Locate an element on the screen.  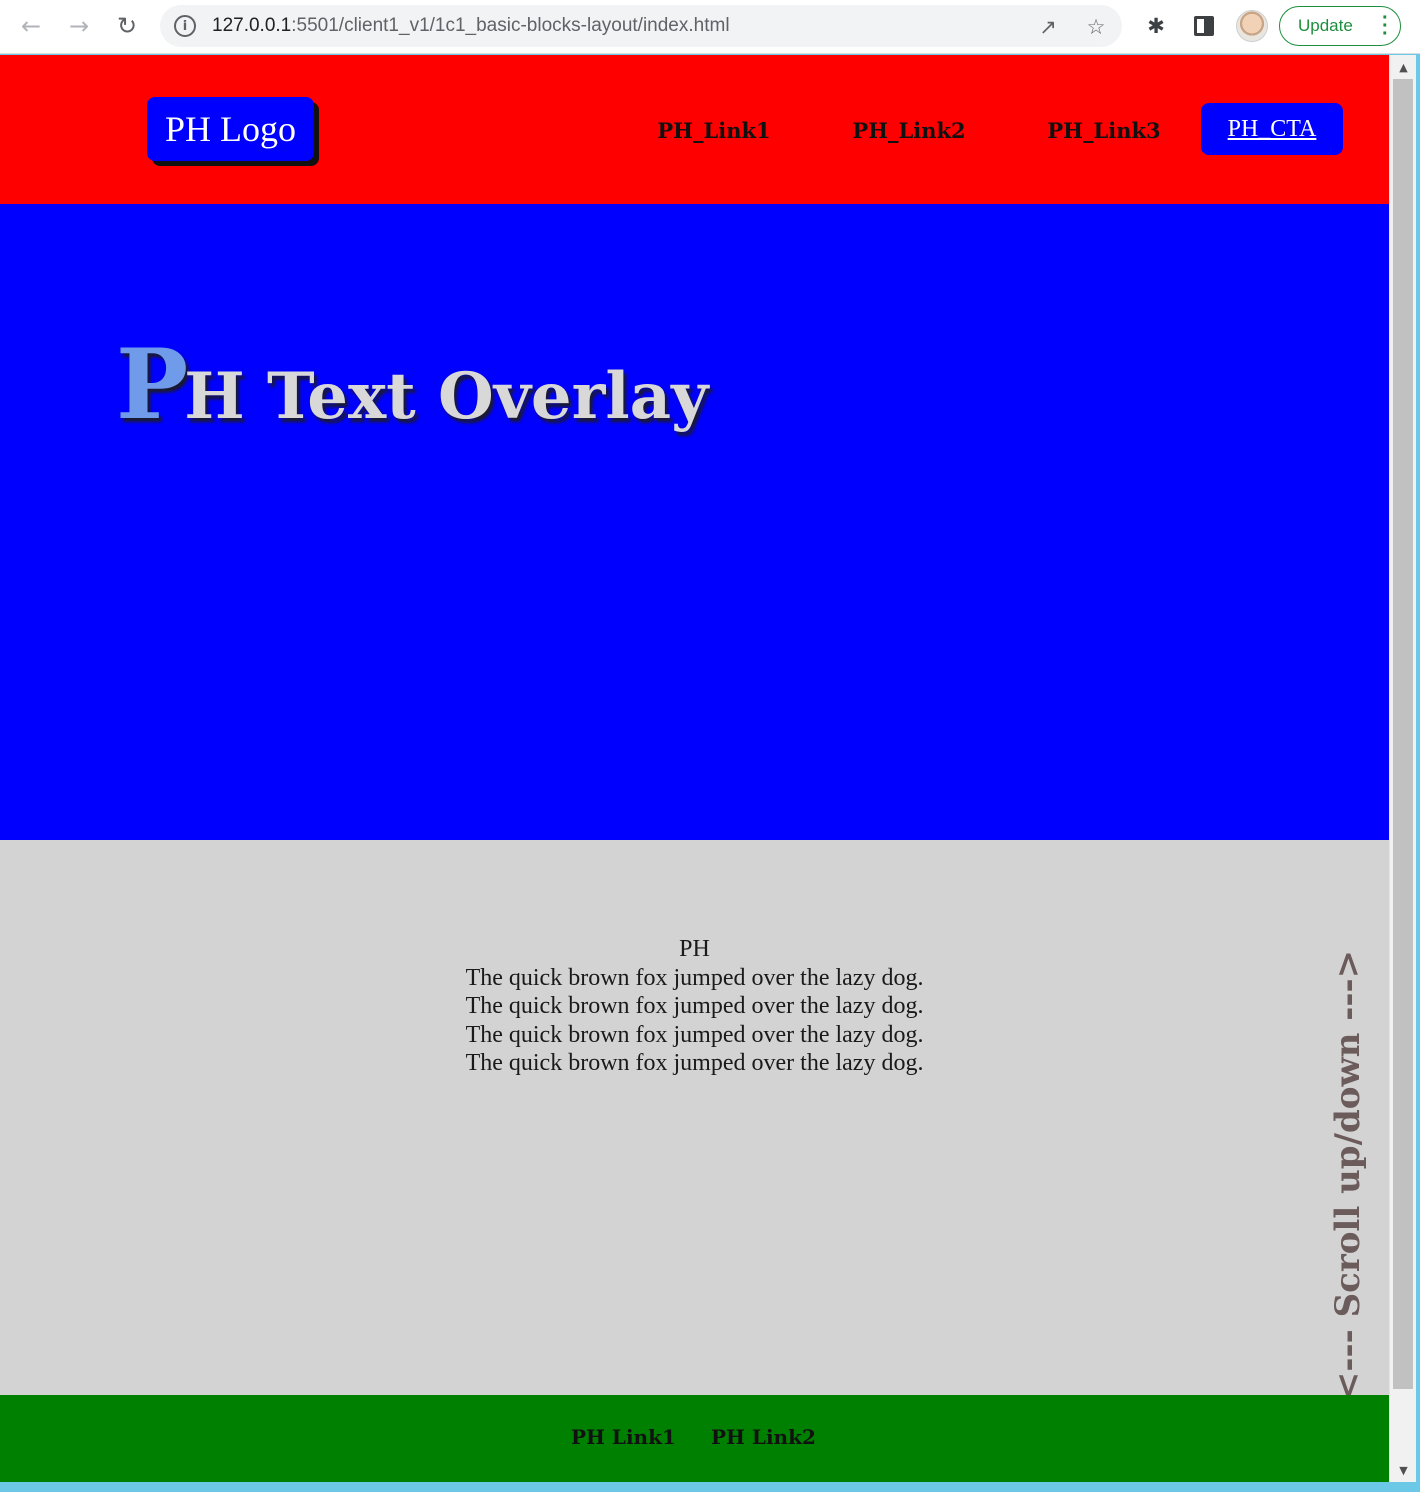
forward-button: → is located at coordinates (79, 26).